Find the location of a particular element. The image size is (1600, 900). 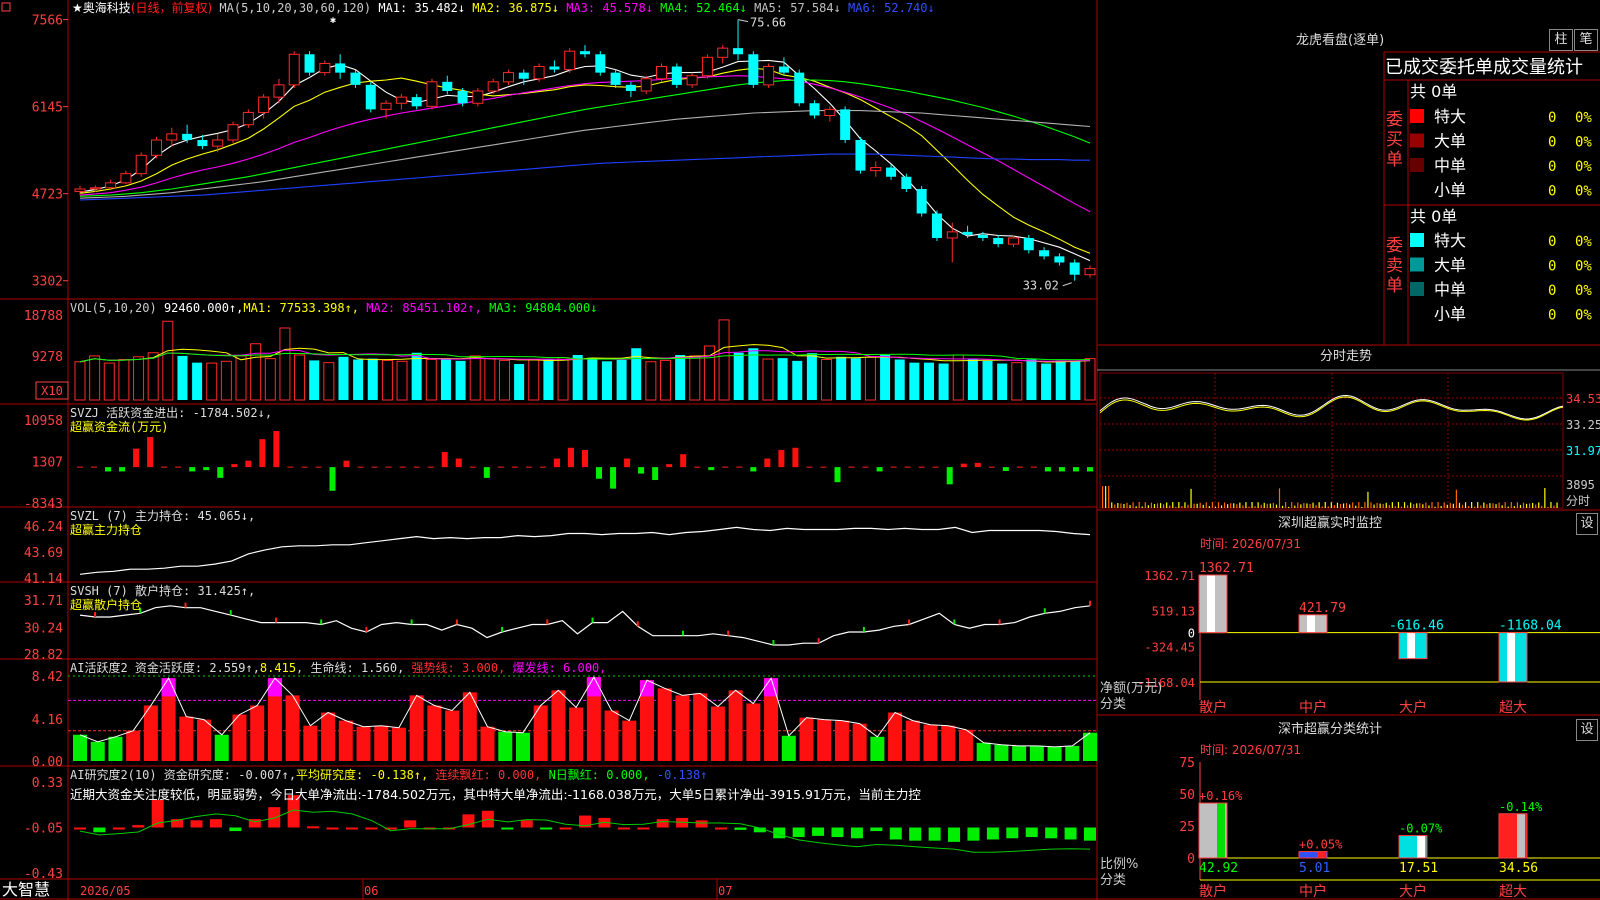

svzj-subtitle: 超赢资金流(万元) is located at coordinates (119, 427).